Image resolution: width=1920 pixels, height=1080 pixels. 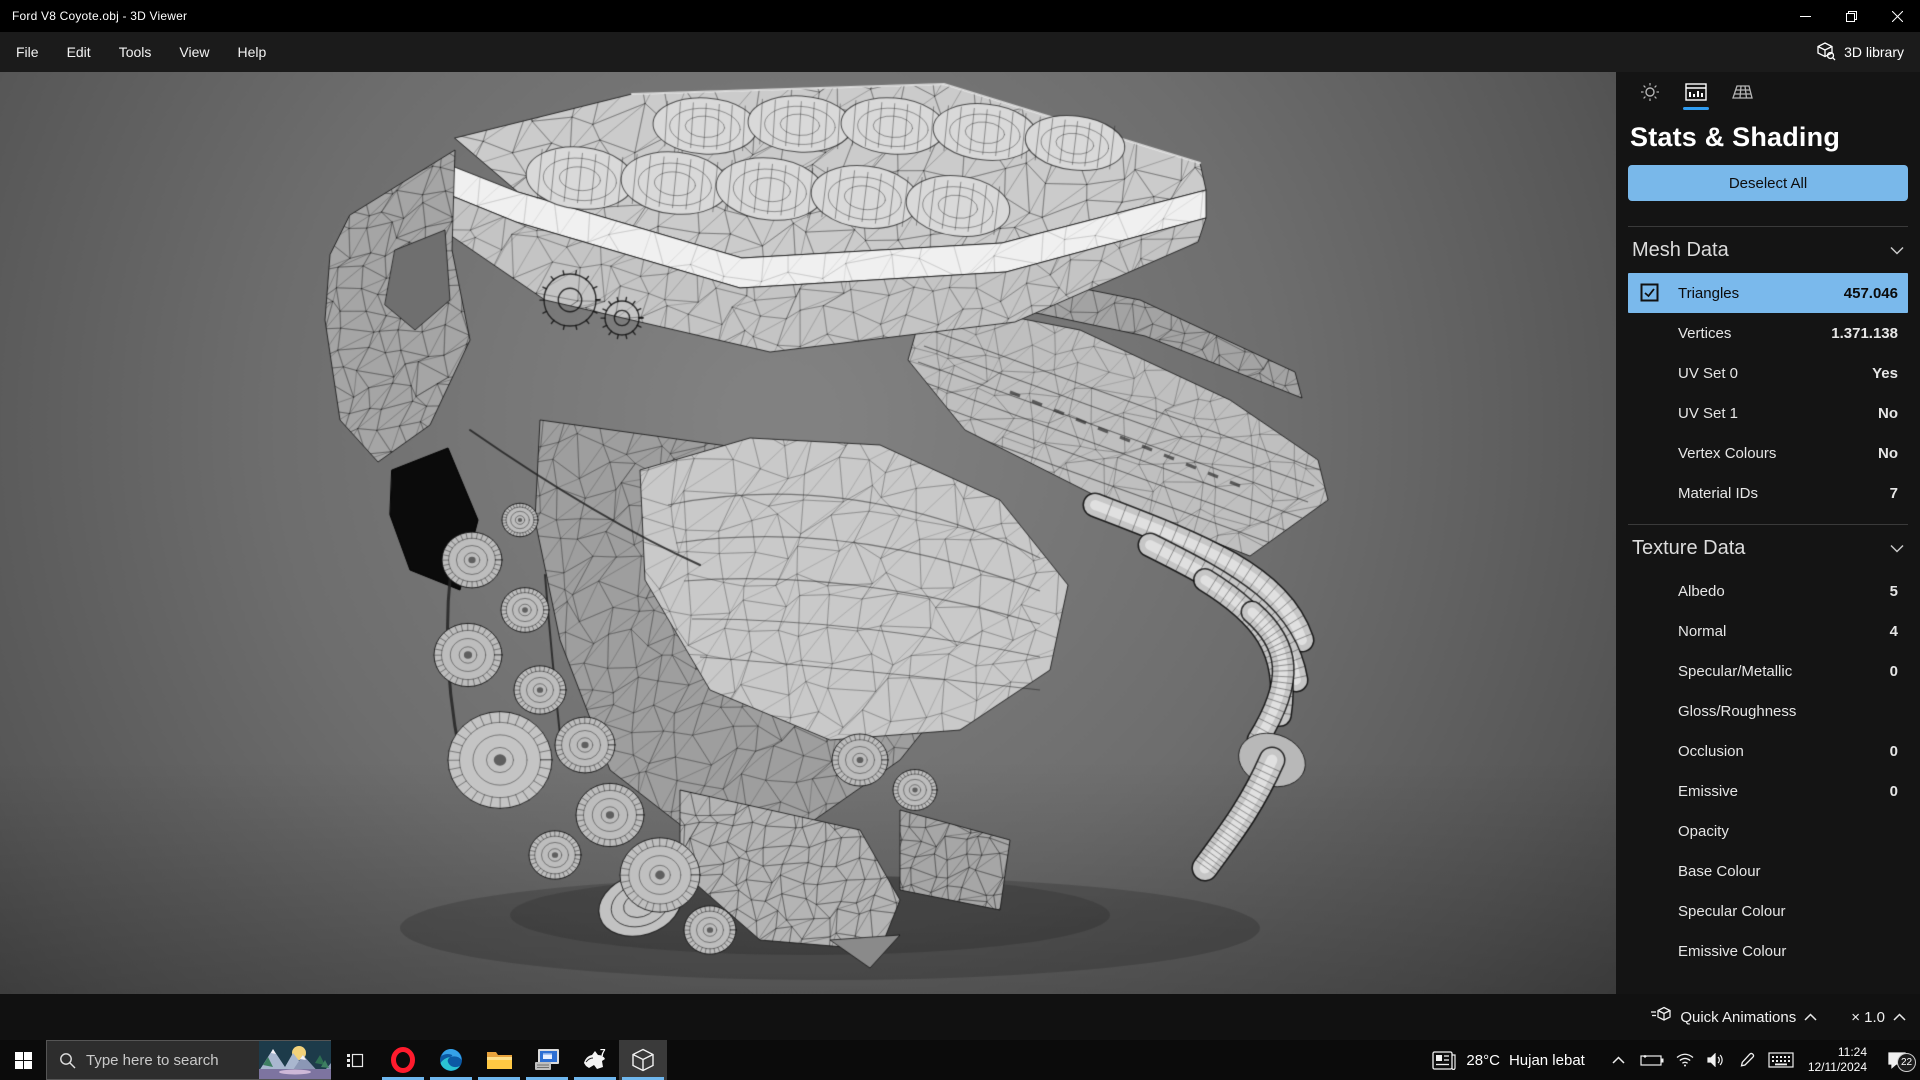 What do you see at coordinates (188, 1060) in the screenshot?
I see `taskbar-search-input: Type here to search` at bounding box center [188, 1060].